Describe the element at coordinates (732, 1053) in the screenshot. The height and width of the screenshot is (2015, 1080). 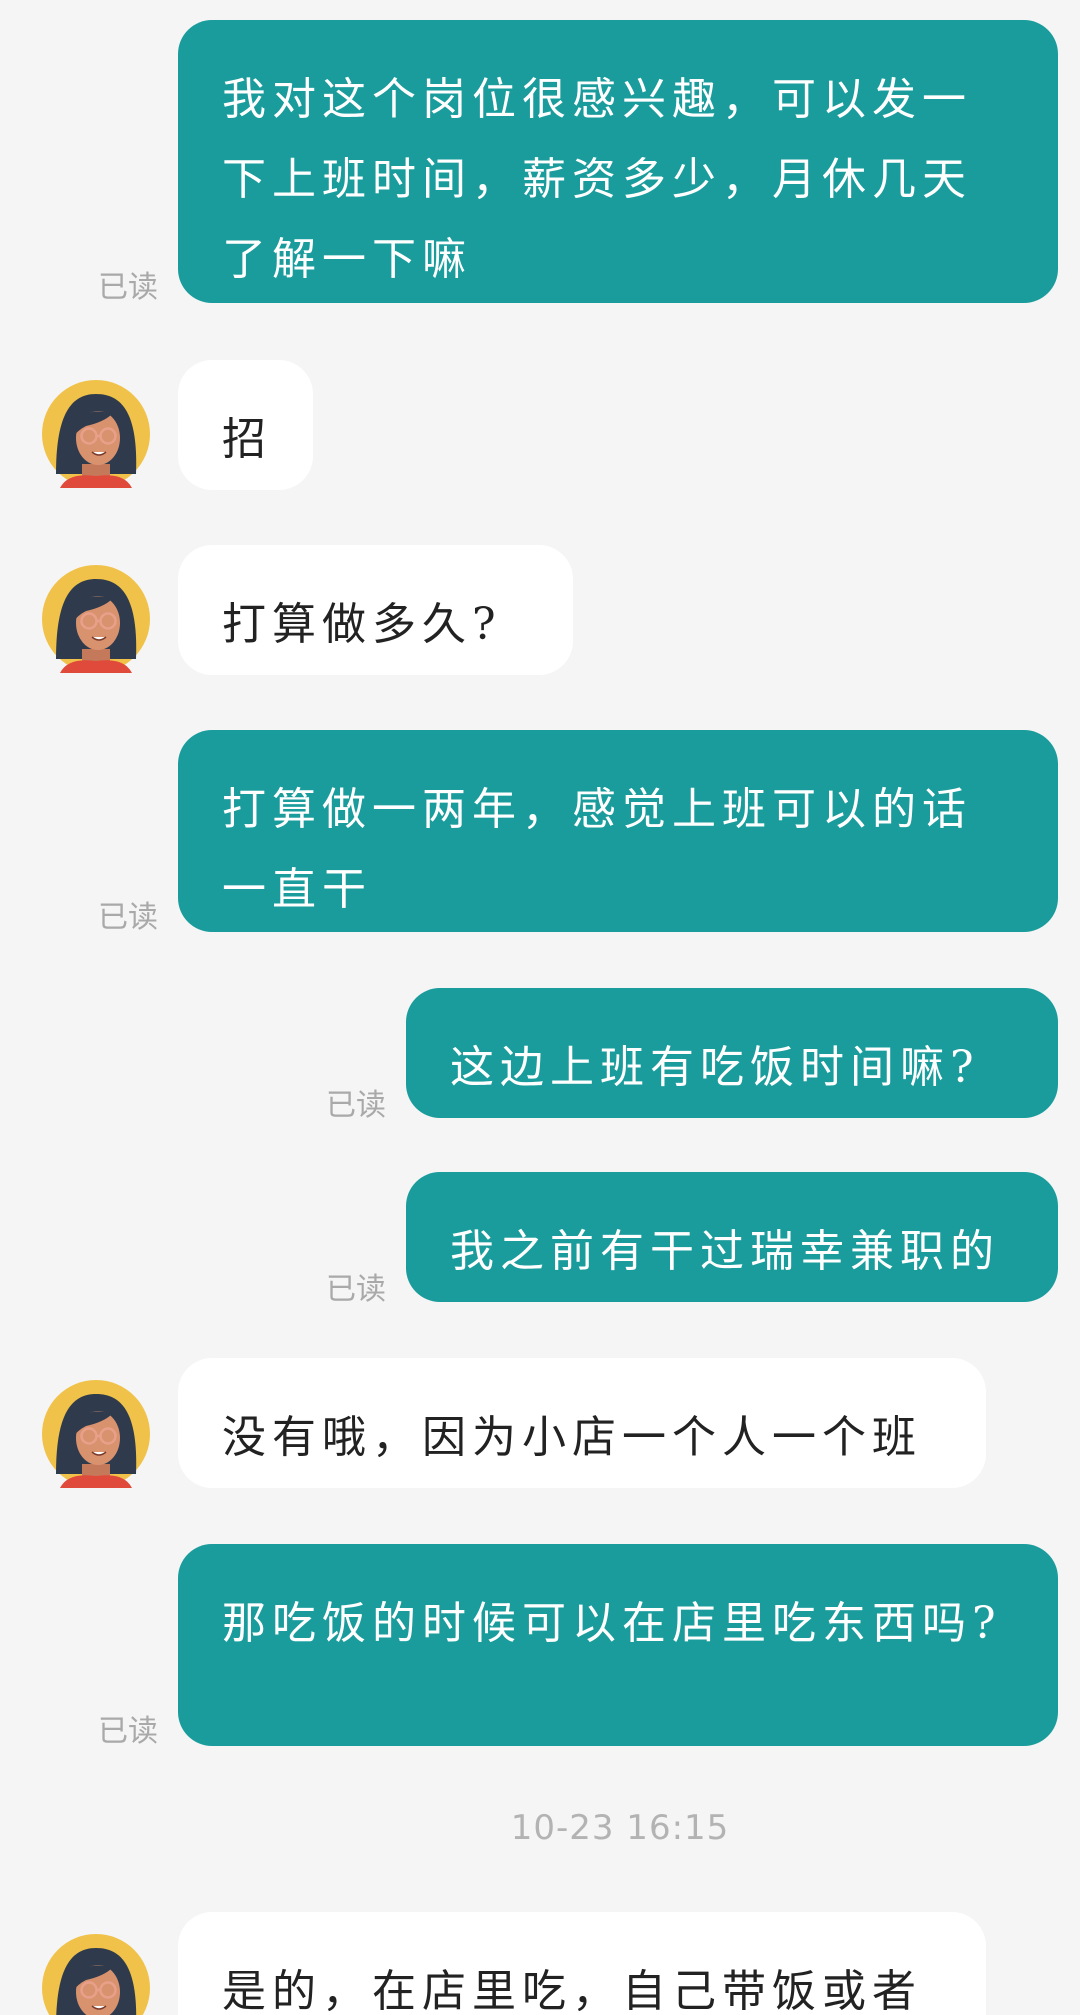
I see `sent-message: 这边上班有吃饭时间嘛?` at that location.